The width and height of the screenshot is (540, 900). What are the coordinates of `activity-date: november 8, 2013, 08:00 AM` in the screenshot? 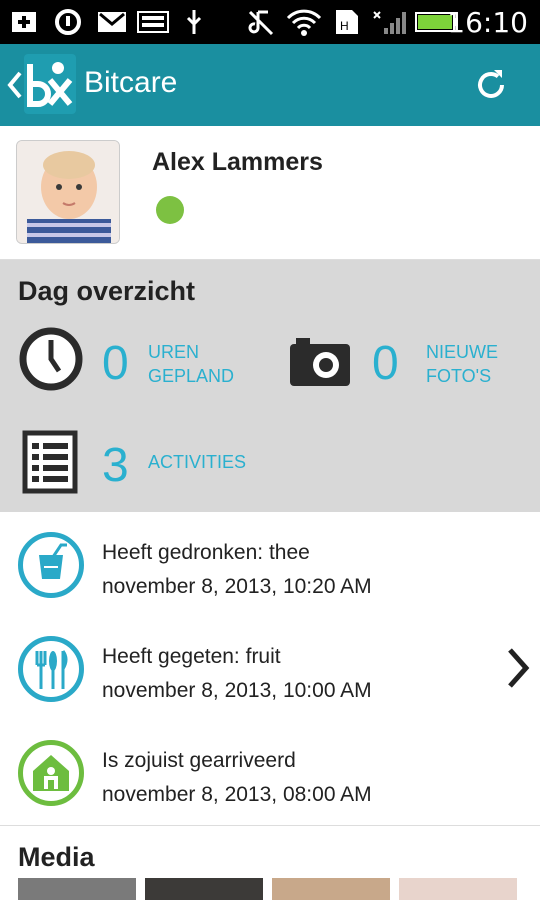 It's located at (237, 794).